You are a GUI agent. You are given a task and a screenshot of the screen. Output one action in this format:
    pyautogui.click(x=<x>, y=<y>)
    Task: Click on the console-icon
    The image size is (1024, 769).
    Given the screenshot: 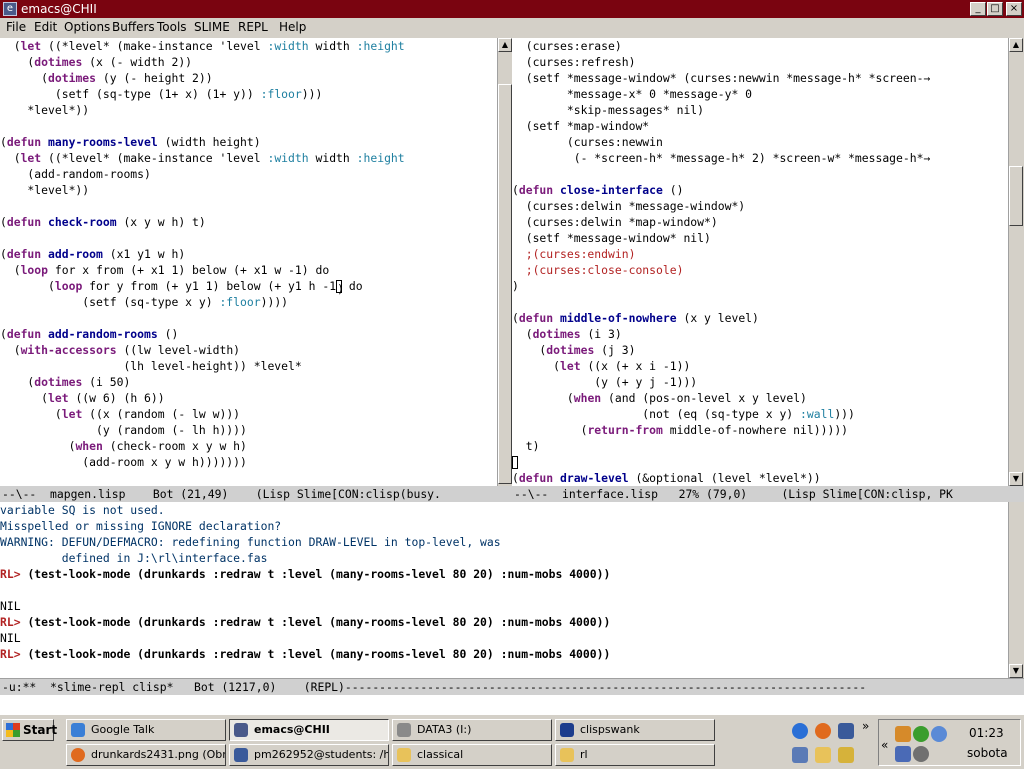 What is the action you would take?
    pyautogui.click(x=567, y=730)
    